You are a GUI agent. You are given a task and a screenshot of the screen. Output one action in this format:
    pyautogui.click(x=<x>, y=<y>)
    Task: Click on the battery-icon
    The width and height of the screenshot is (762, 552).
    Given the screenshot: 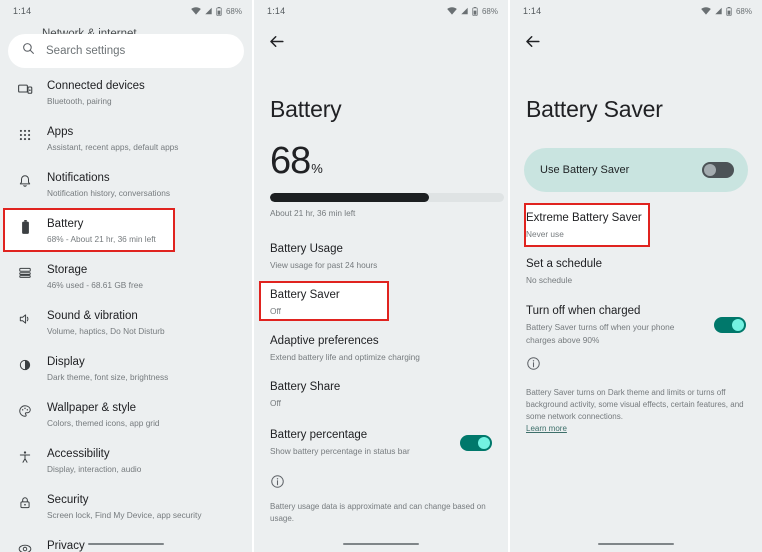 What is the action you would take?
    pyautogui.click(x=475, y=11)
    